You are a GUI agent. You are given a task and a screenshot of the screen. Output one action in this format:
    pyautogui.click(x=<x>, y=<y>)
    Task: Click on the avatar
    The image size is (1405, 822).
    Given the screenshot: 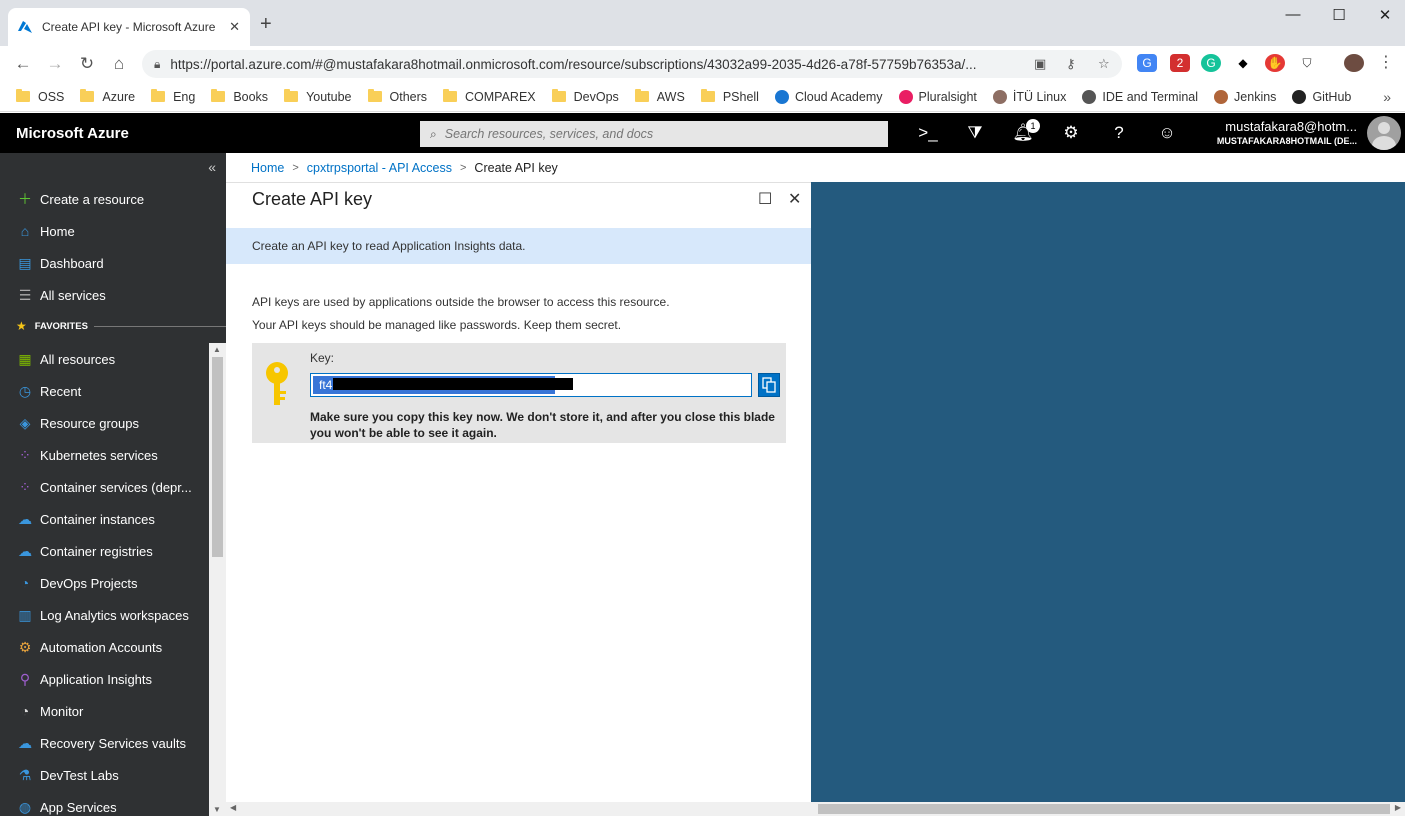 What is the action you would take?
    pyautogui.click(x=1384, y=133)
    